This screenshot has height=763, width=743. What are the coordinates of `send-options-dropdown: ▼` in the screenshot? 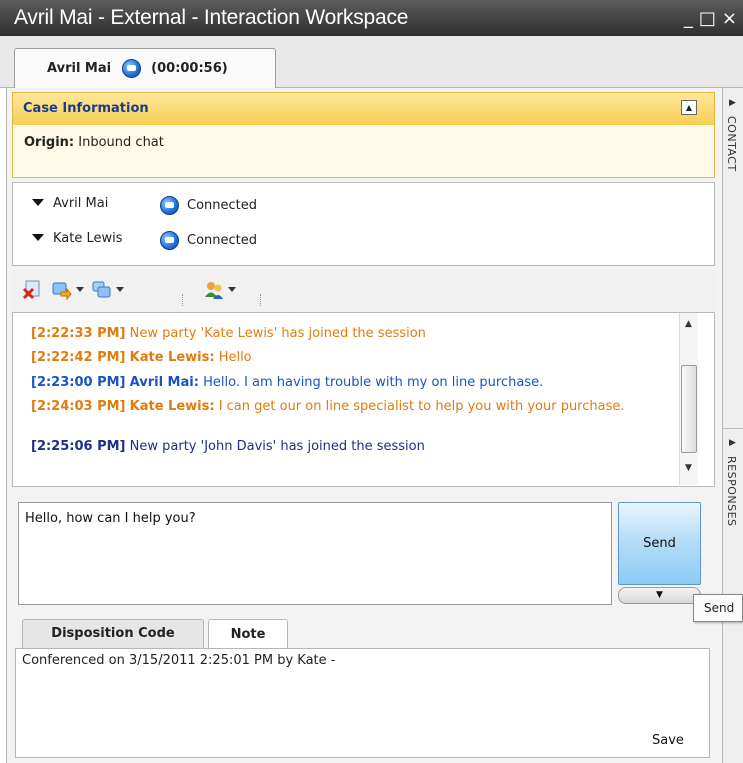 It's located at (659, 595).